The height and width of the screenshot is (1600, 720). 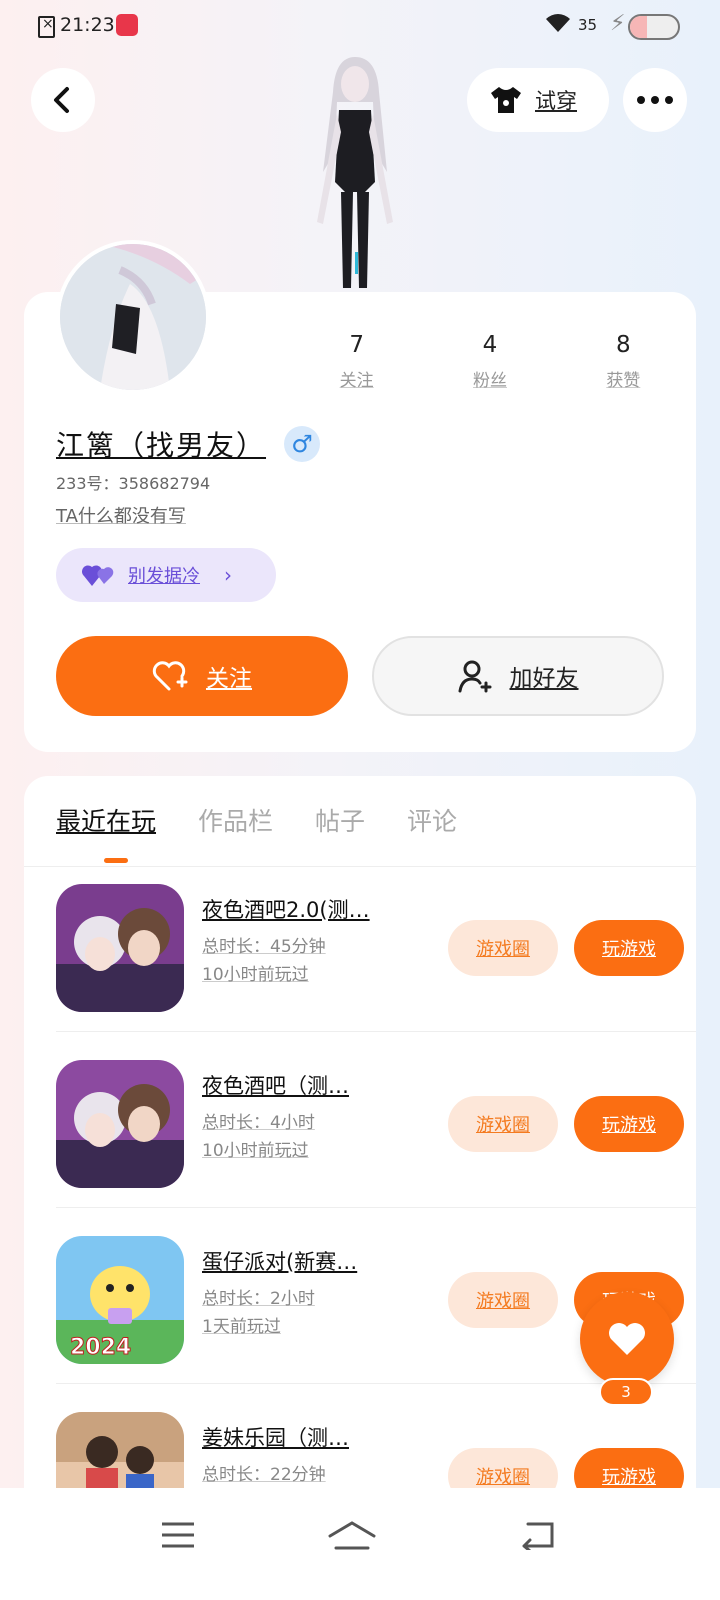 What do you see at coordinates (106, 820) in the screenshot?
I see `tab-recently-played: 最近在玩` at bounding box center [106, 820].